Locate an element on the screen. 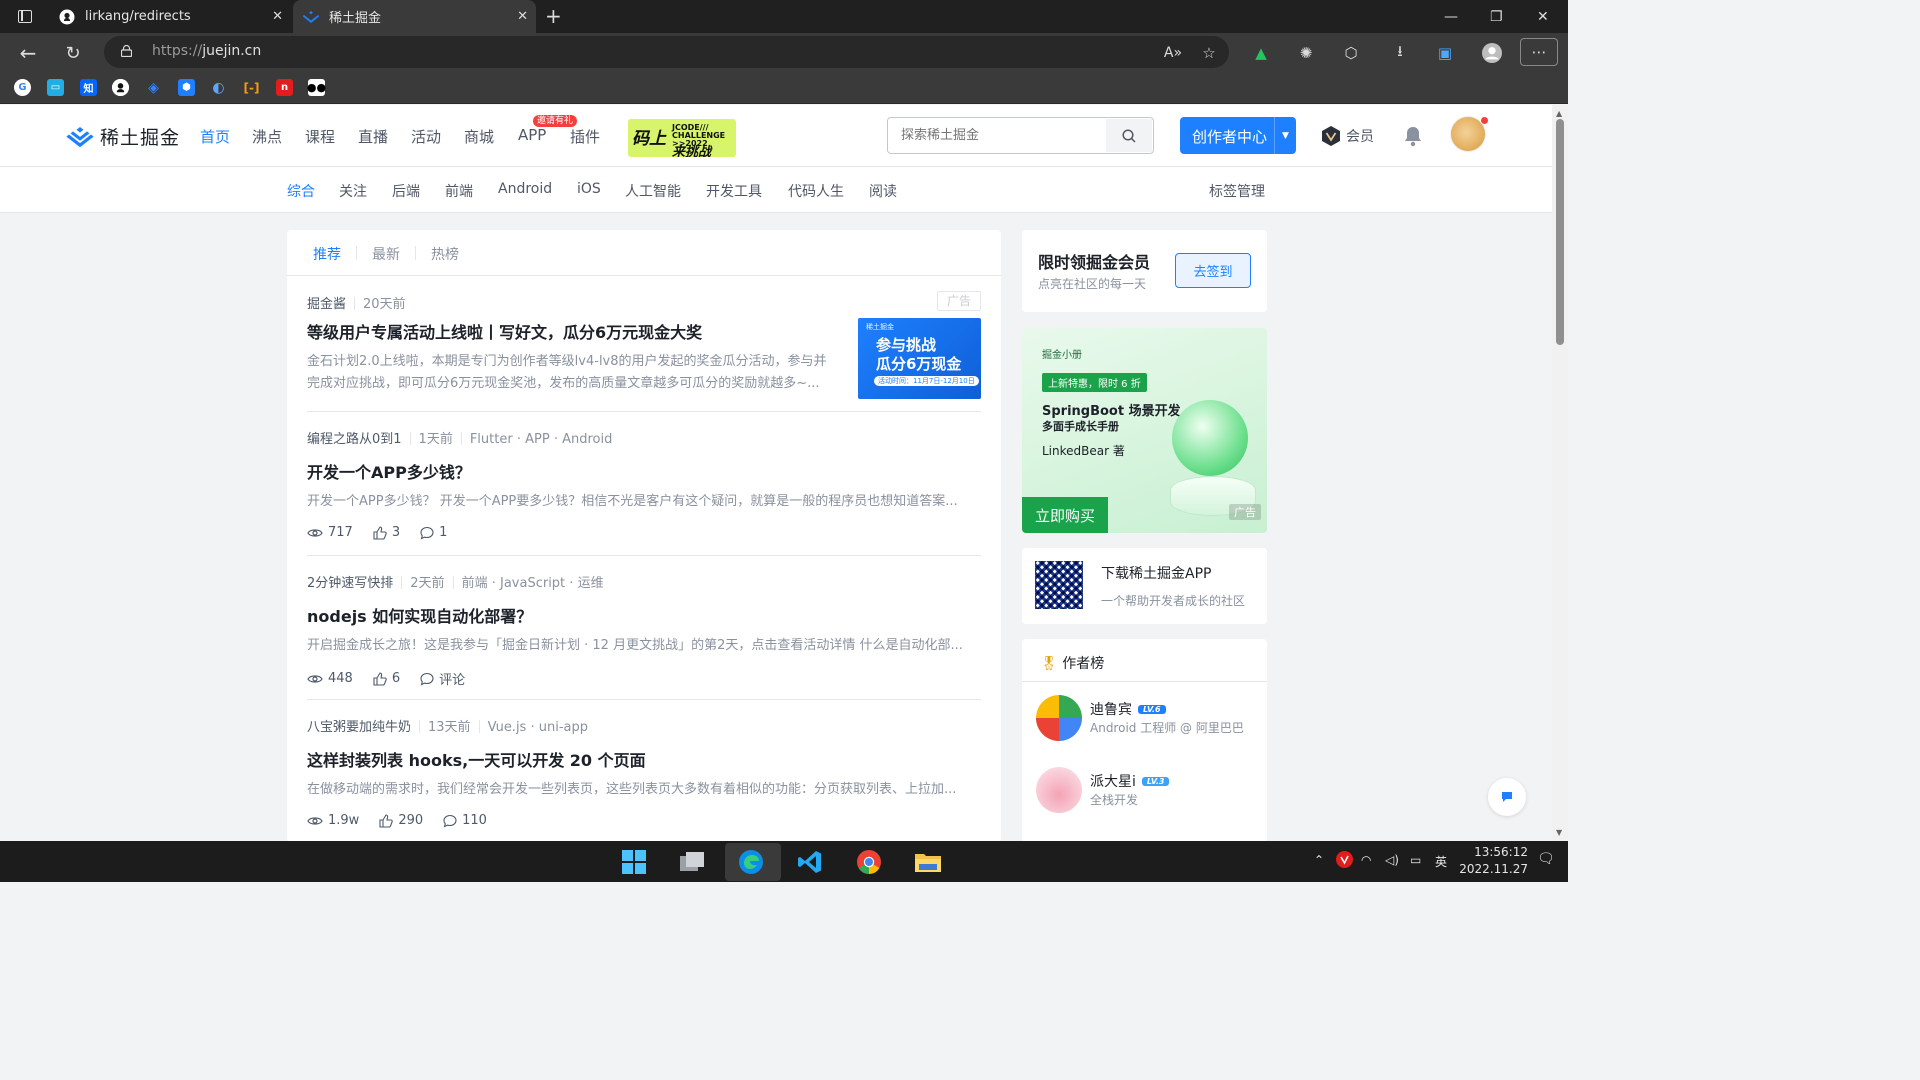  close-window-icon: ✕ is located at coordinates (1543, 17).